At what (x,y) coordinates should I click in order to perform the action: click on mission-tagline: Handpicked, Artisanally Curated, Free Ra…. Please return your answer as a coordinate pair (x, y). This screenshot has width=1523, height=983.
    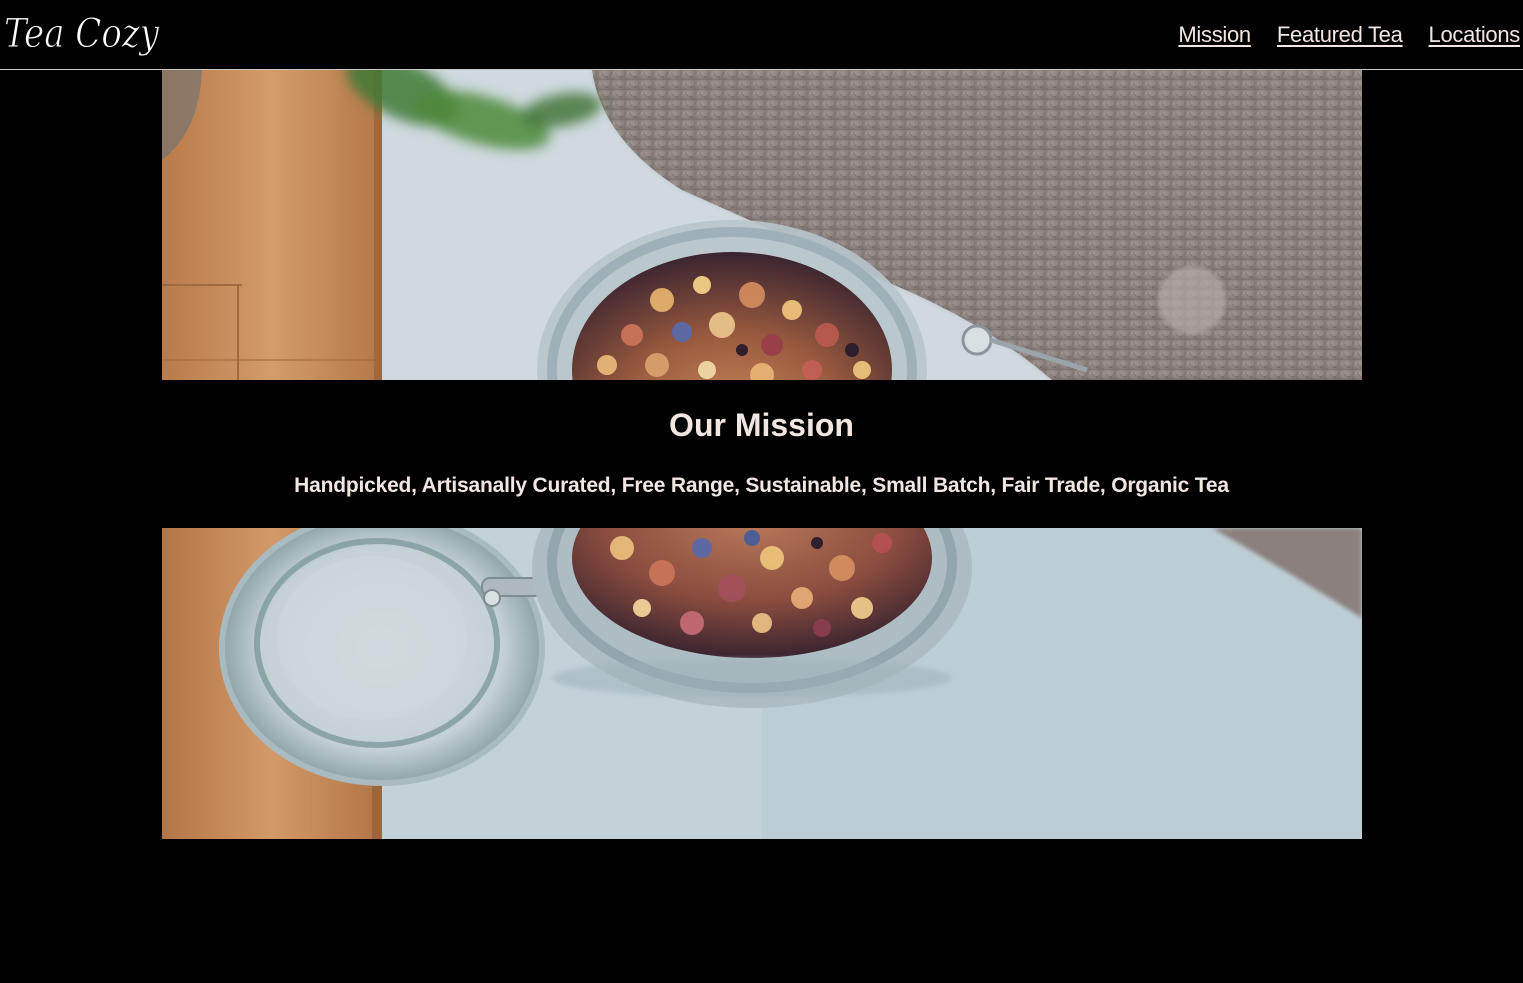
    Looking at the image, I should click on (761, 485).